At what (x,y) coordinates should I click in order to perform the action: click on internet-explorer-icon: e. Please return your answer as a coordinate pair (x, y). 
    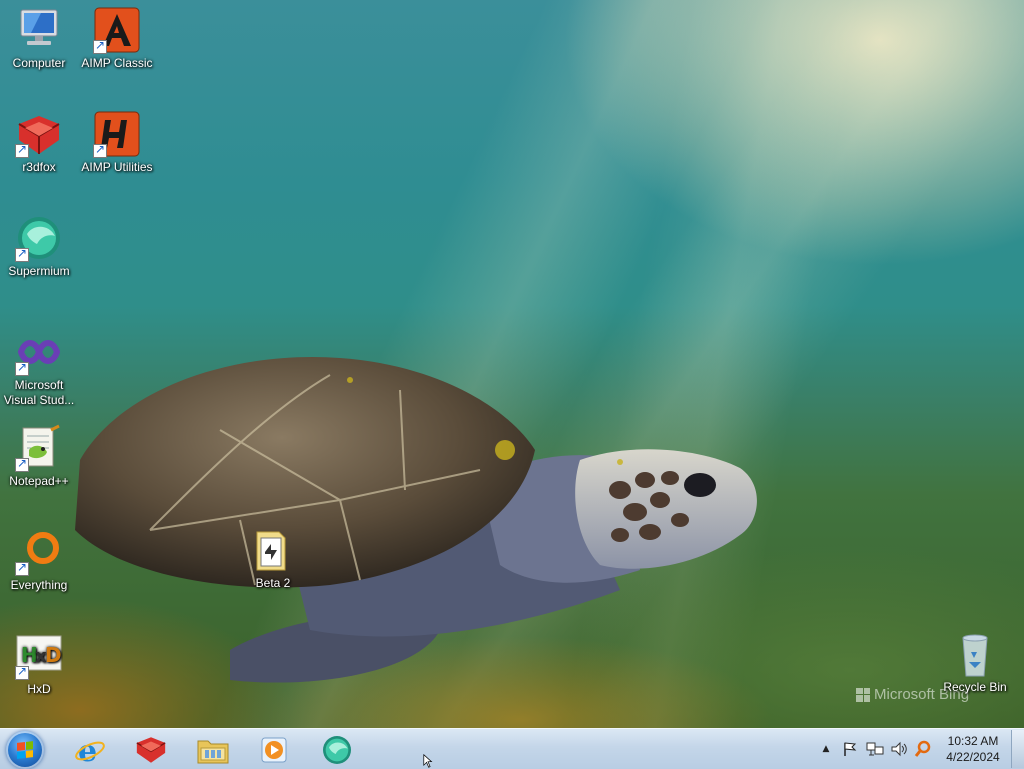
    Looking at the image, I should click on (90, 750).